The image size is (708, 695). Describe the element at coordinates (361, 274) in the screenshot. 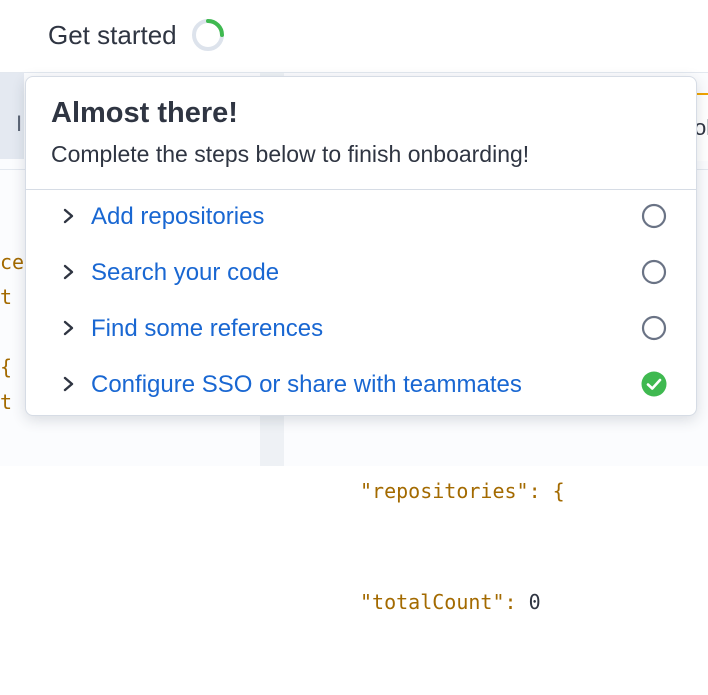

I see `step-search-code: Search your code` at that location.